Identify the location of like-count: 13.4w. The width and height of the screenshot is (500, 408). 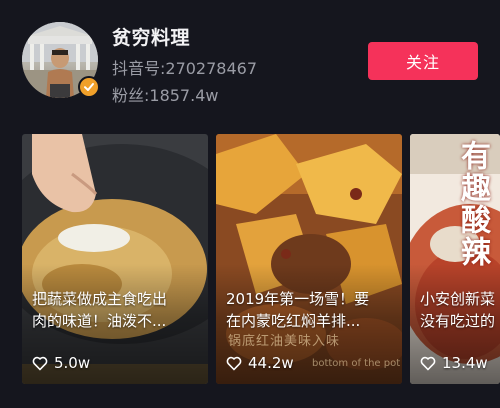
(454, 363).